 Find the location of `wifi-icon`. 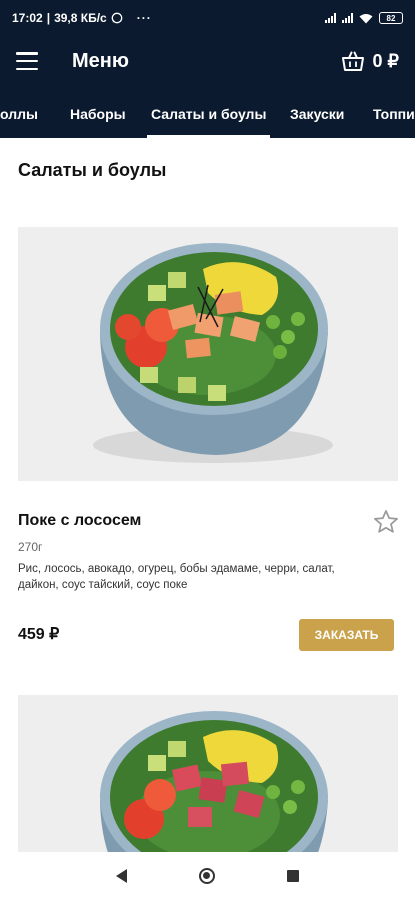

wifi-icon is located at coordinates (366, 18).